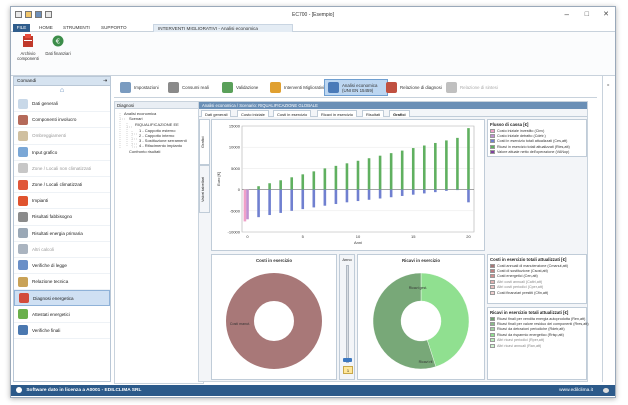 Image resolution: width=628 pixels, height=405 pixels. Describe the element at coordinates (62, 282) in the screenshot. I see `nav-item-11: Relazione tecnica` at that location.